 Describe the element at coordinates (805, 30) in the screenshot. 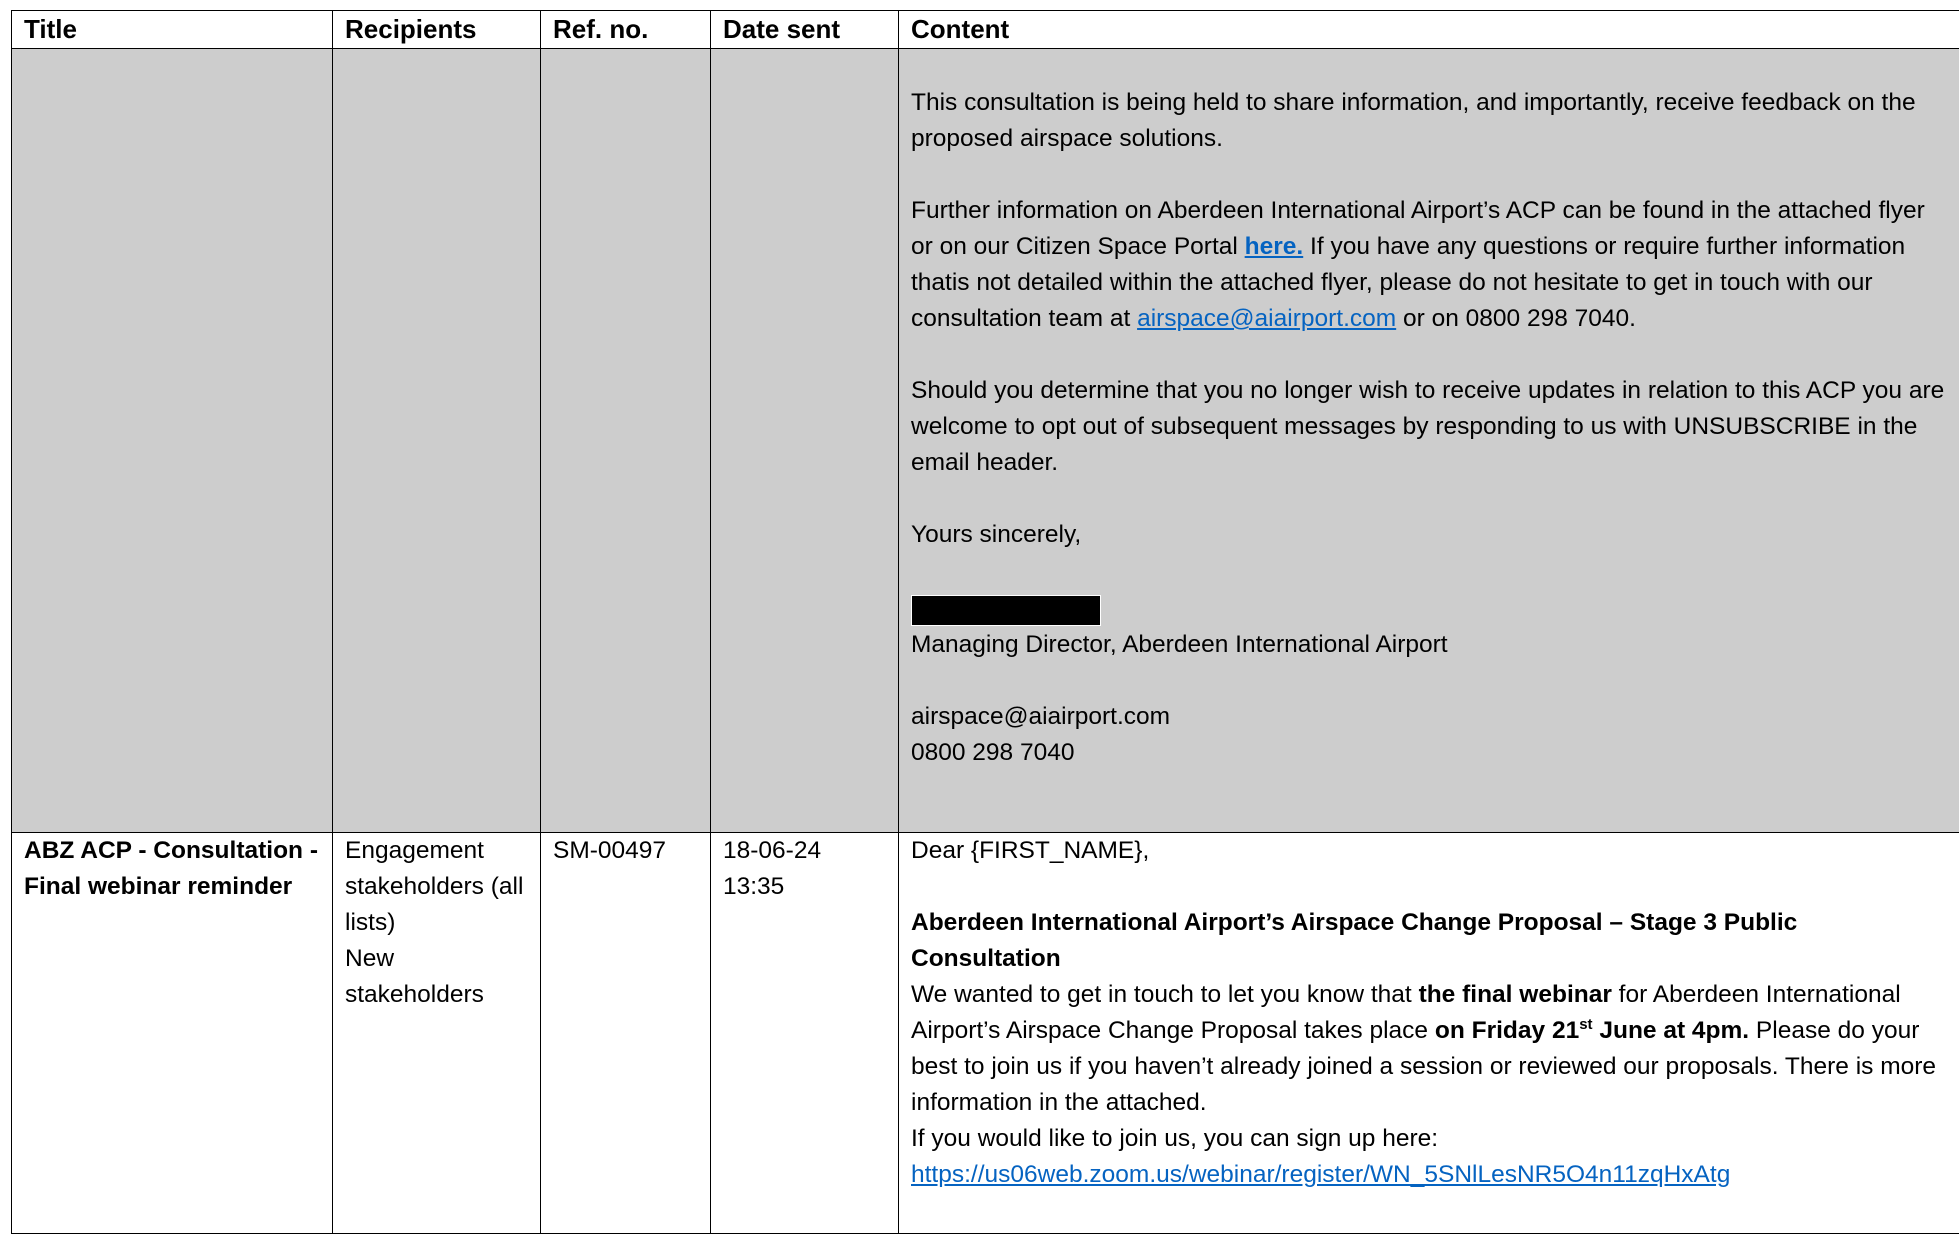

I see `header-date-sent: Date sent` at that location.